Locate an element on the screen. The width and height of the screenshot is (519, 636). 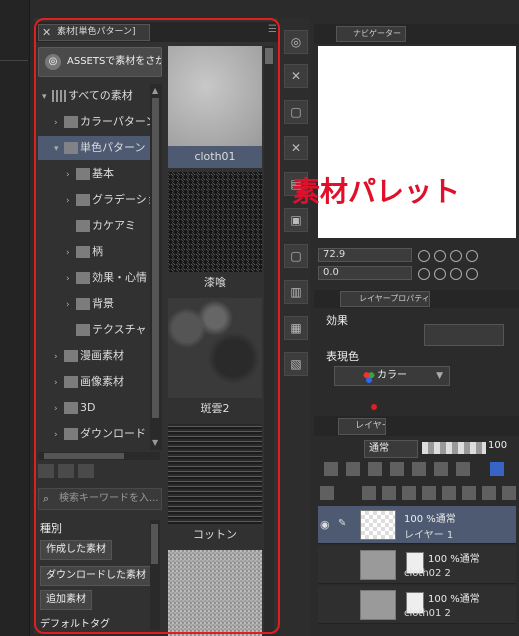
dock-icon: ▥ is located at coordinates (296, 292).